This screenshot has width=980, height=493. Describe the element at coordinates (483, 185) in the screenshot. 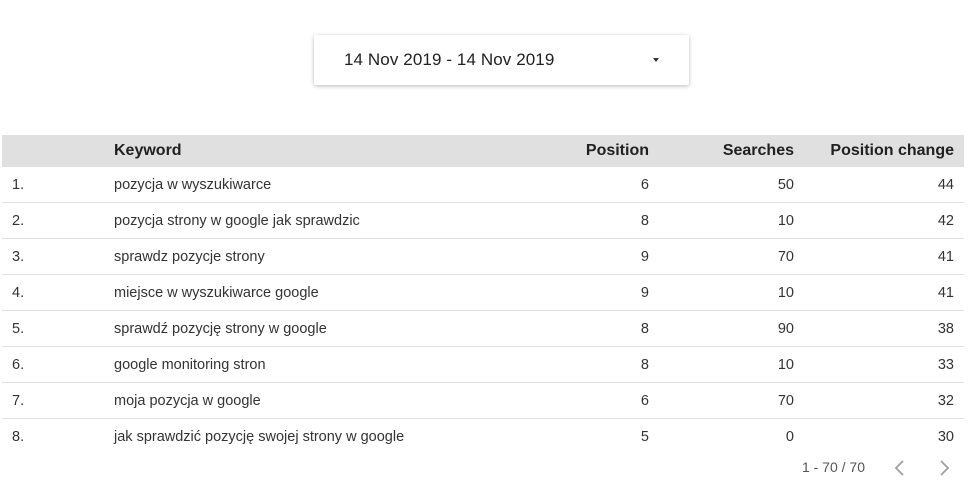

I see `table-row: 1. pozycja w wyszukiwarce 6 50 44` at that location.